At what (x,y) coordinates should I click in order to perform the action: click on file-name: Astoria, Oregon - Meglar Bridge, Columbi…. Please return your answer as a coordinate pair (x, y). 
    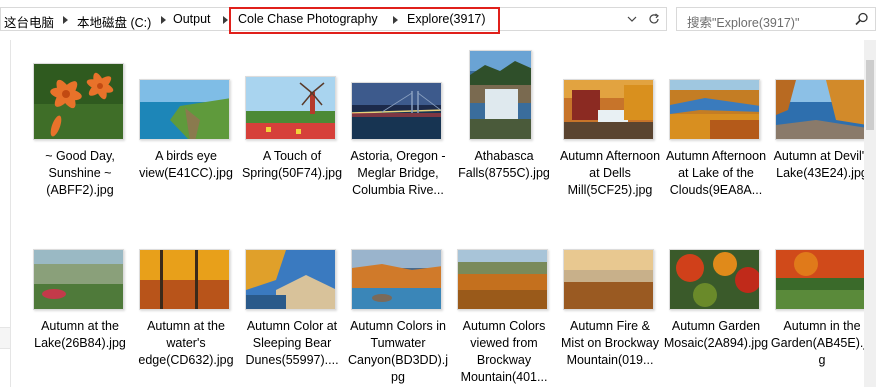
    Looking at the image, I should click on (398, 173).